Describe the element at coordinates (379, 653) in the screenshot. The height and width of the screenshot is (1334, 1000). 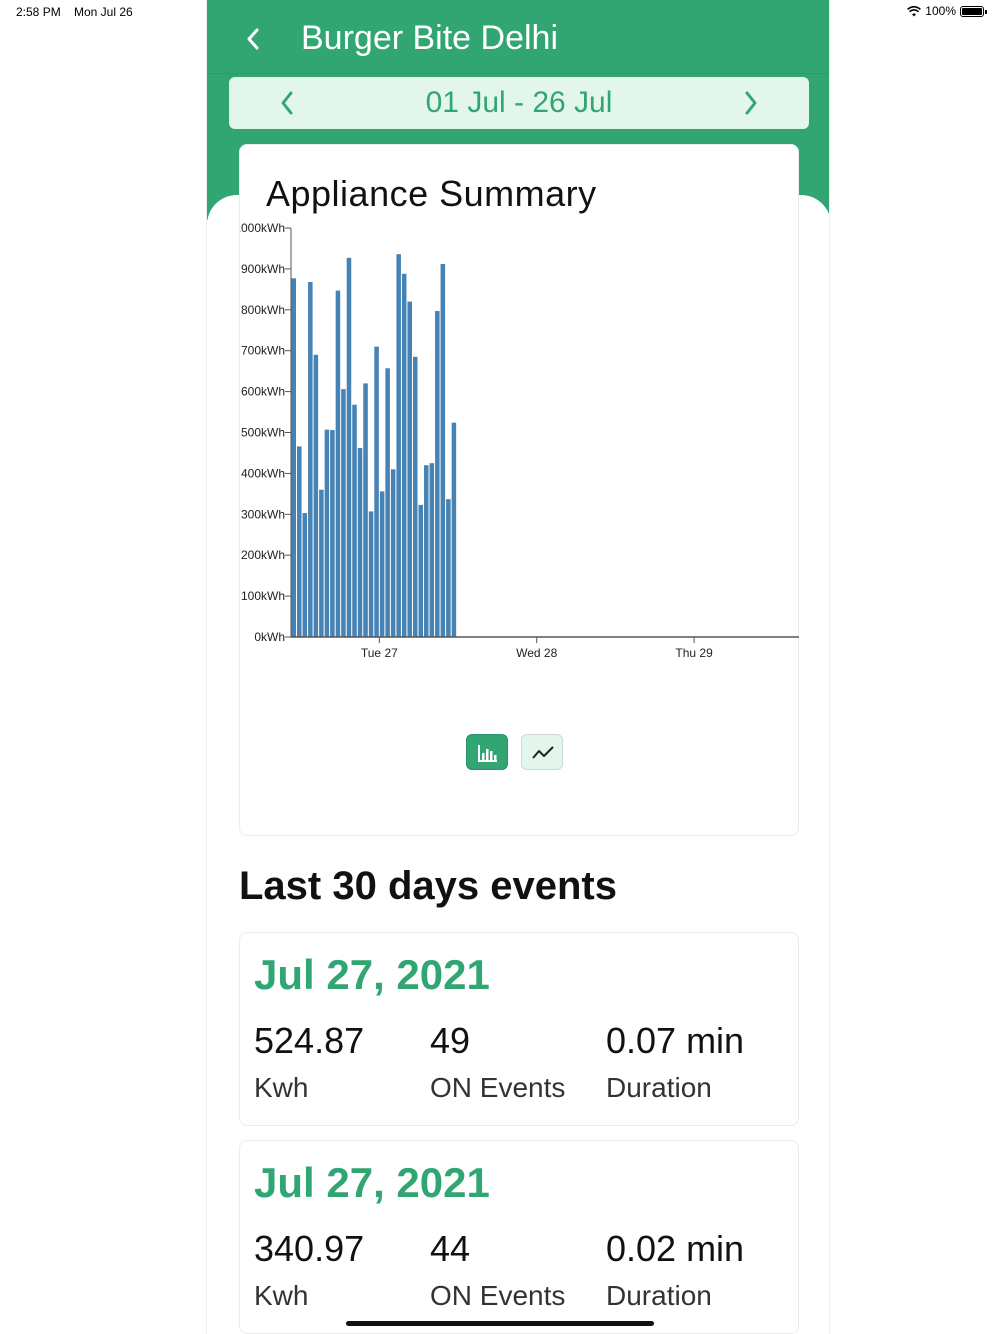
I see `x-tick-label: Tue 27` at that location.